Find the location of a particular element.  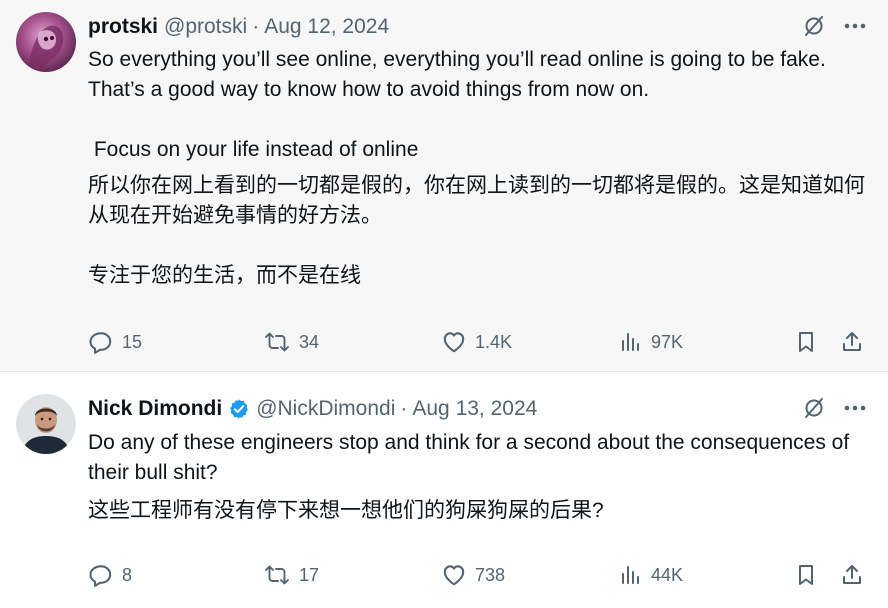

views-count: 97K is located at coordinates (667, 341).